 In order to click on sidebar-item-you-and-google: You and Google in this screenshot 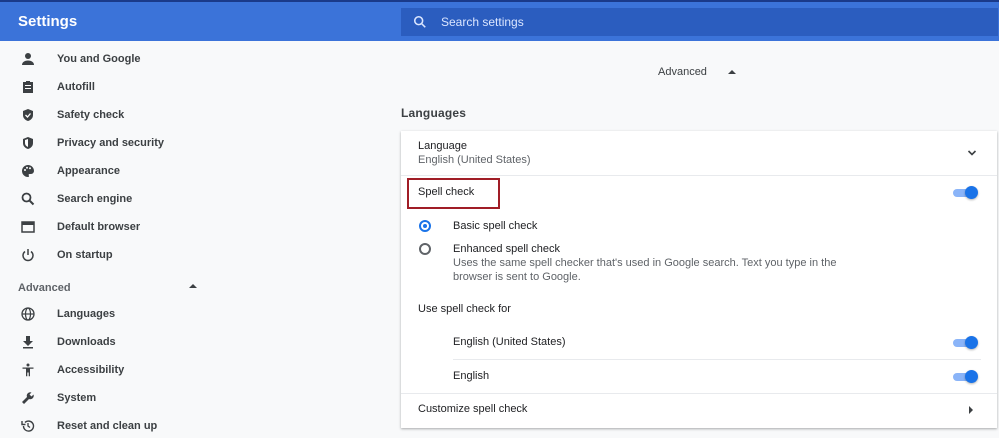, I will do `click(105, 59)`.